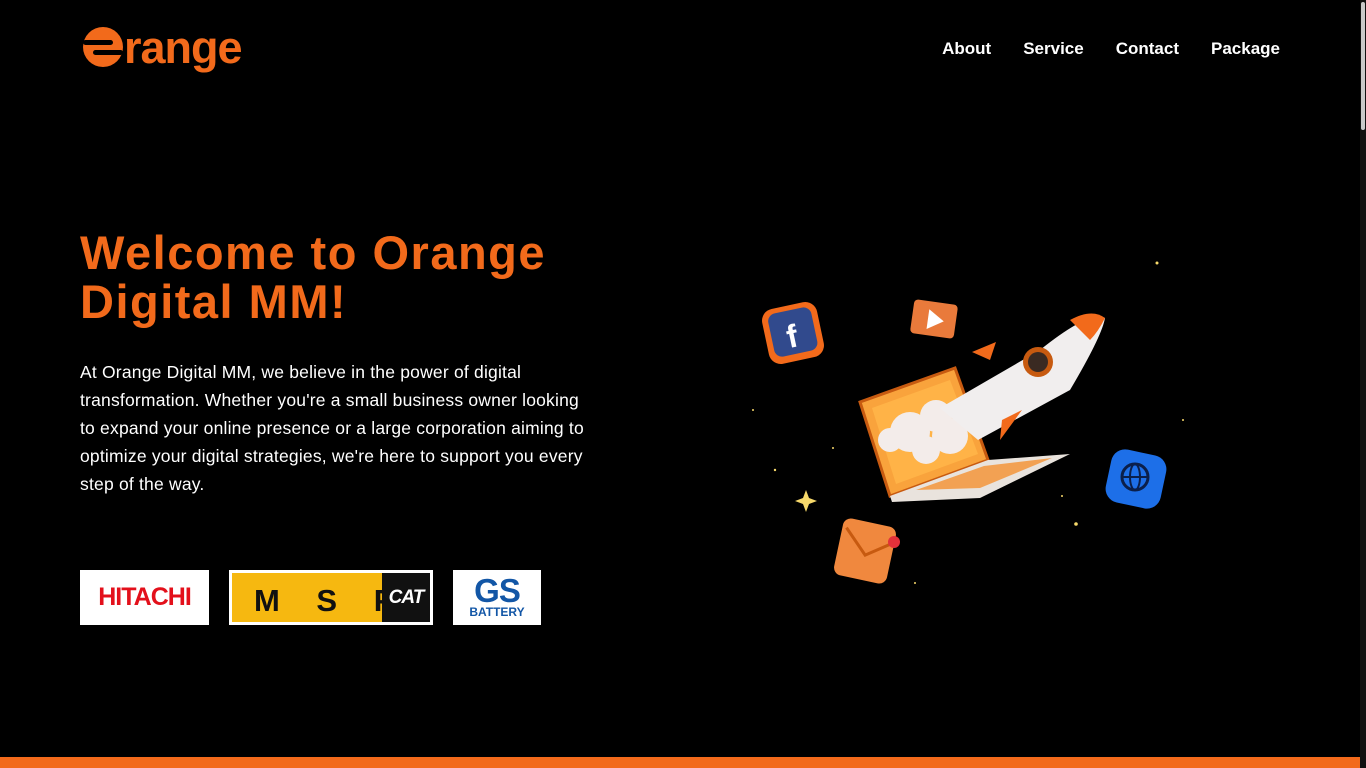 The height and width of the screenshot is (768, 1366). What do you see at coordinates (103, 45) in the screenshot?
I see `orange-logo-mark-icon` at bounding box center [103, 45].